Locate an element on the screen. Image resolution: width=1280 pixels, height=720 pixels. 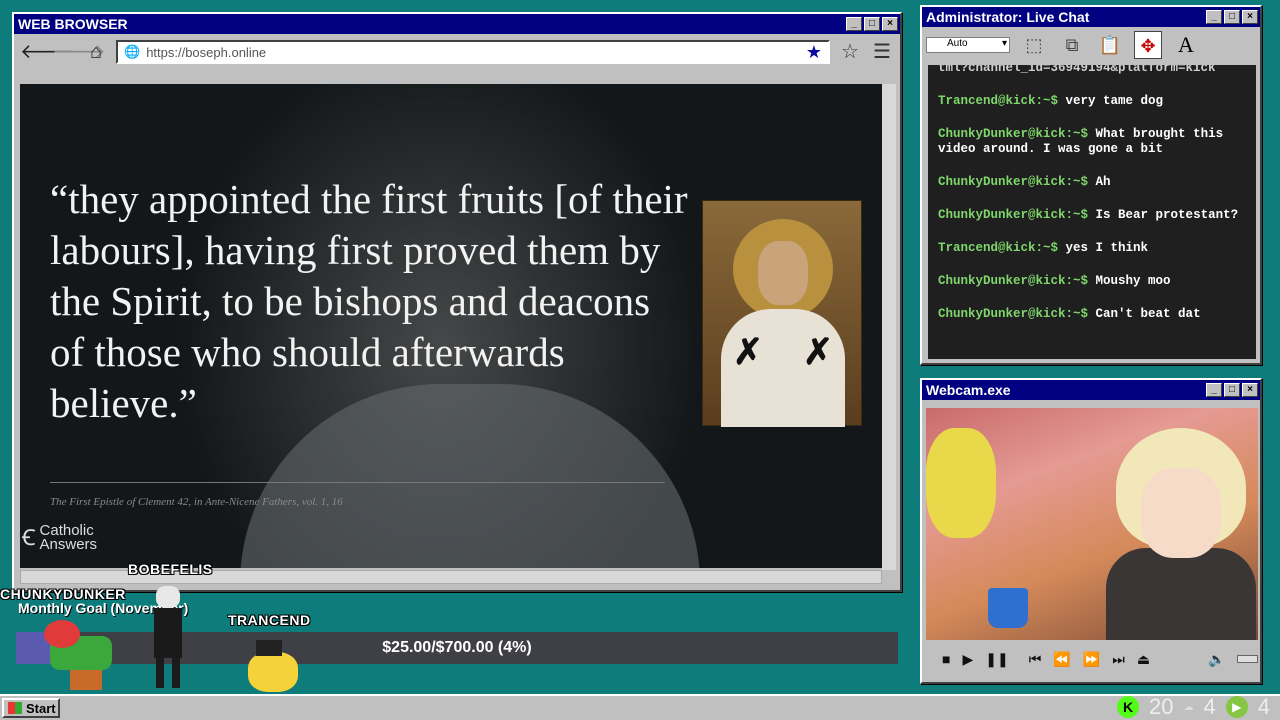
chat-toolbar: Auto ⬚ ⧉ 📋 ✥ A is located at coordinates (1091, 45).